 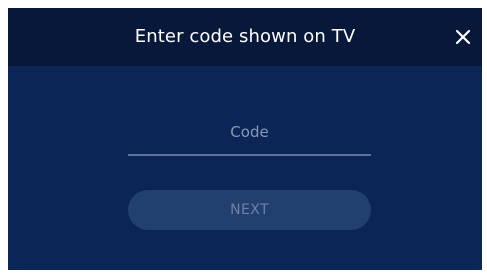 I want to click on code-field-wrapper, so click(x=249, y=134).